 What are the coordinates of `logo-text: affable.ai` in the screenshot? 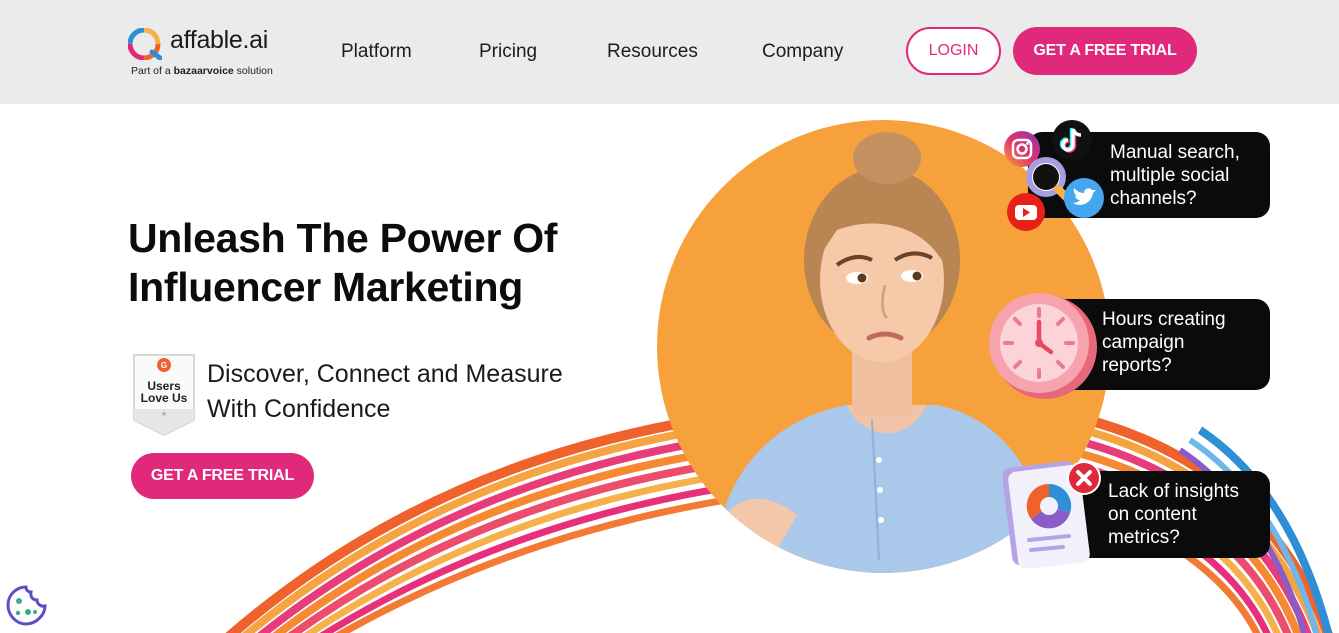 It's located at (219, 40).